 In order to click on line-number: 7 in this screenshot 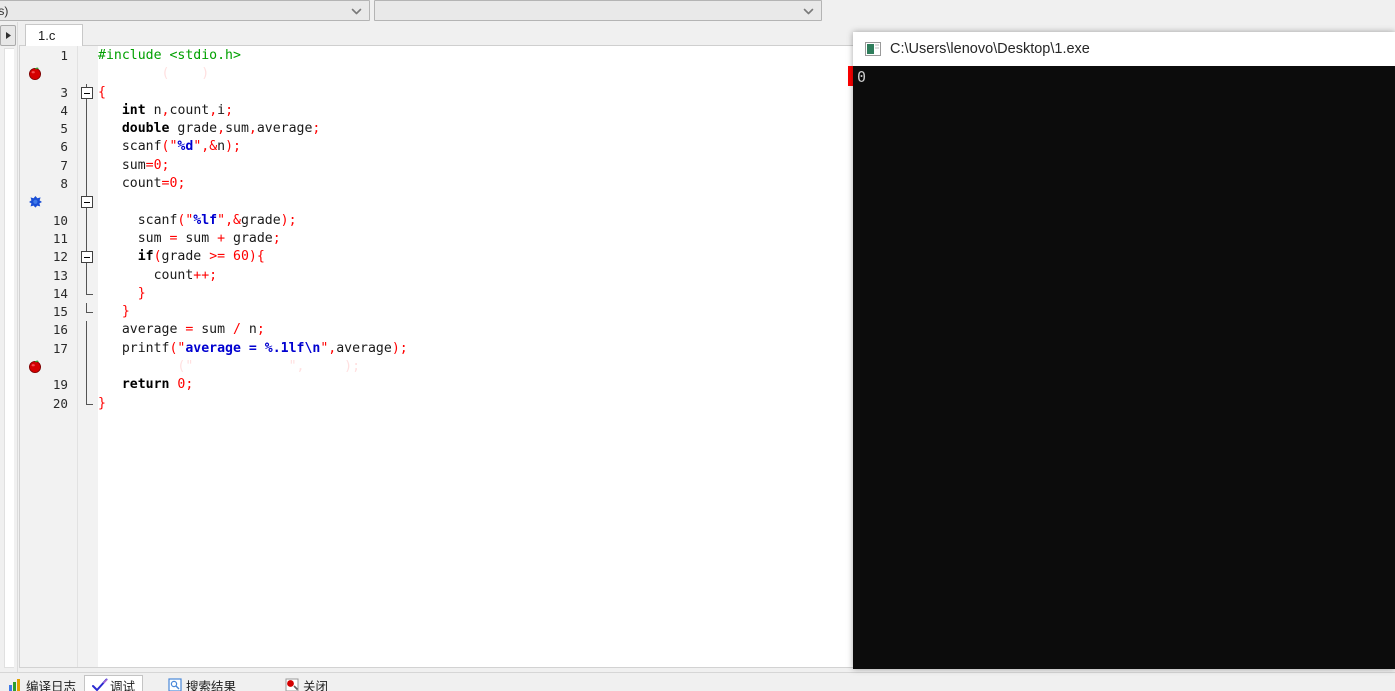, I will do `click(48, 166)`.